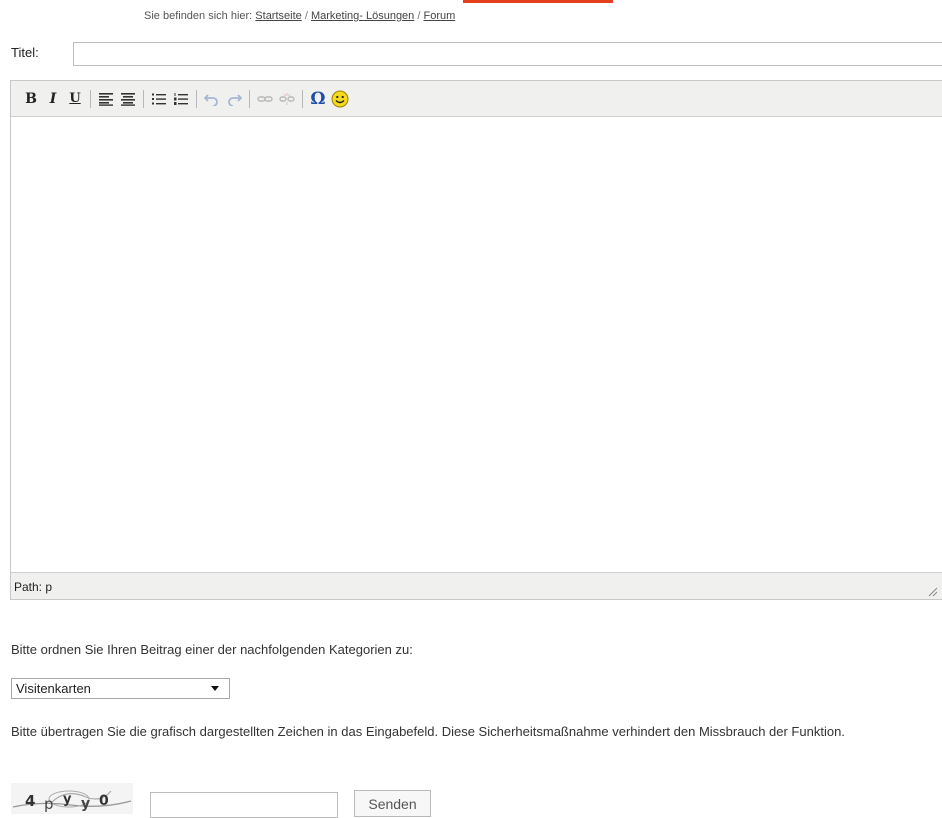 The image size is (942, 818). What do you see at coordinates (215, 688) in the screenshot?
I see `chevron-down-icon` at bounding box center [215, 688].